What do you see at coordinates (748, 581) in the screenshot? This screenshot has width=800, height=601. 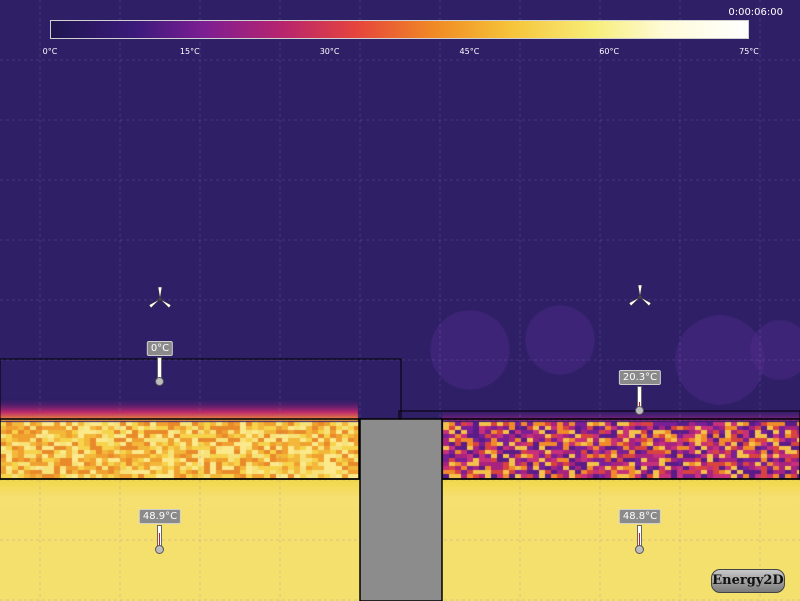 I see `energy2d-logo: Energy2D` at bounding box center [748, 581].